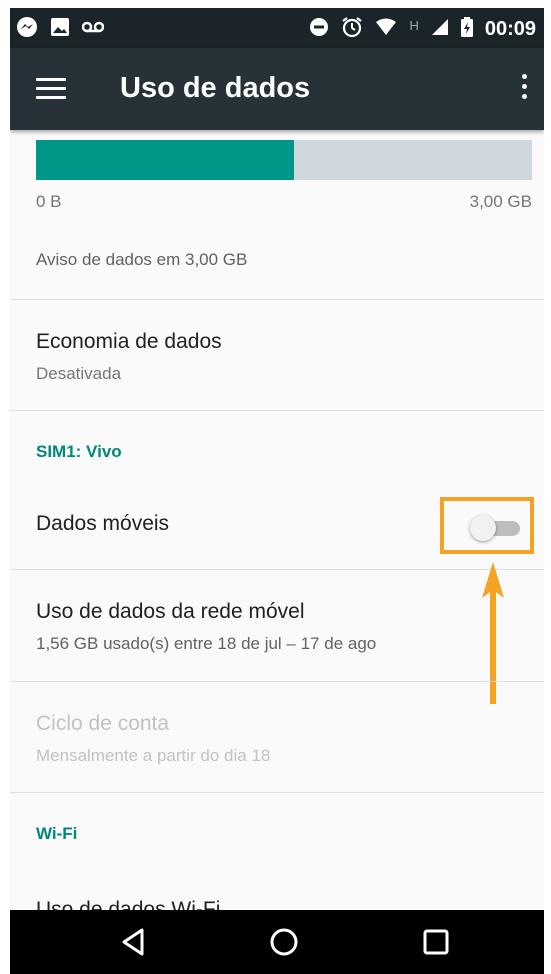 Image resolution: width=551 pixels, height=974 pixels. I want to click on signal-icon, so click(440, 29).